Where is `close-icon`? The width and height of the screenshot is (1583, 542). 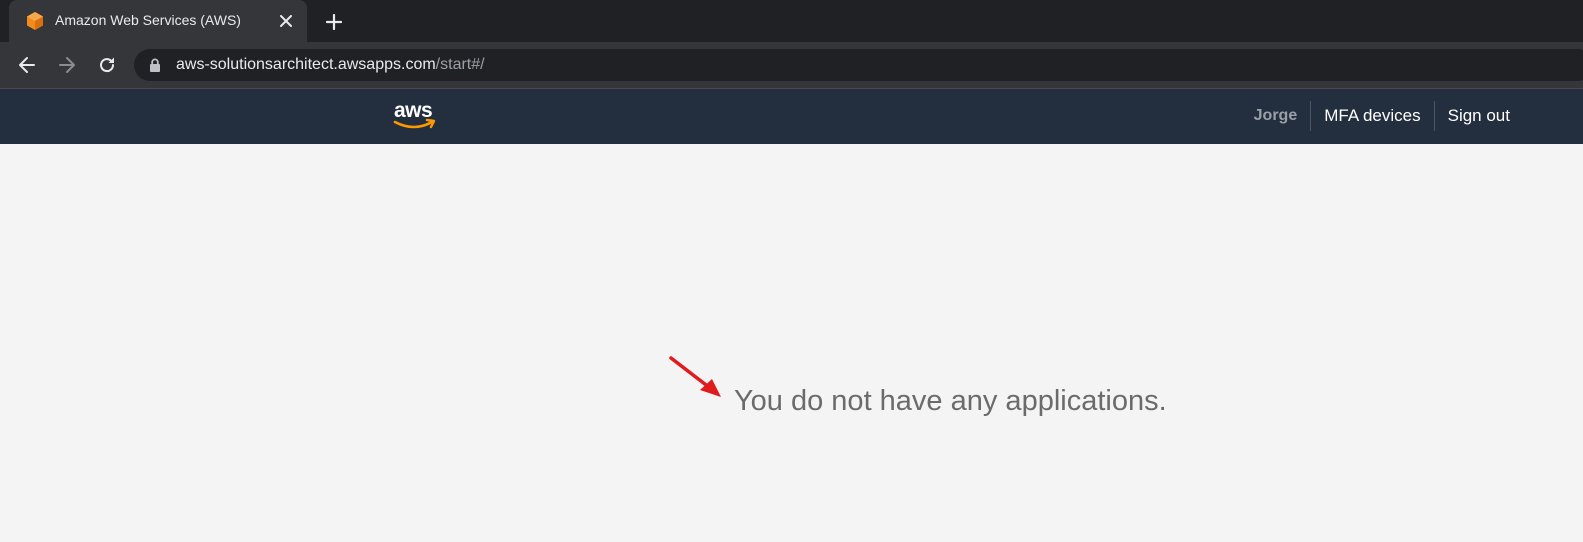
close-icon is located at coordinates (286, 21).